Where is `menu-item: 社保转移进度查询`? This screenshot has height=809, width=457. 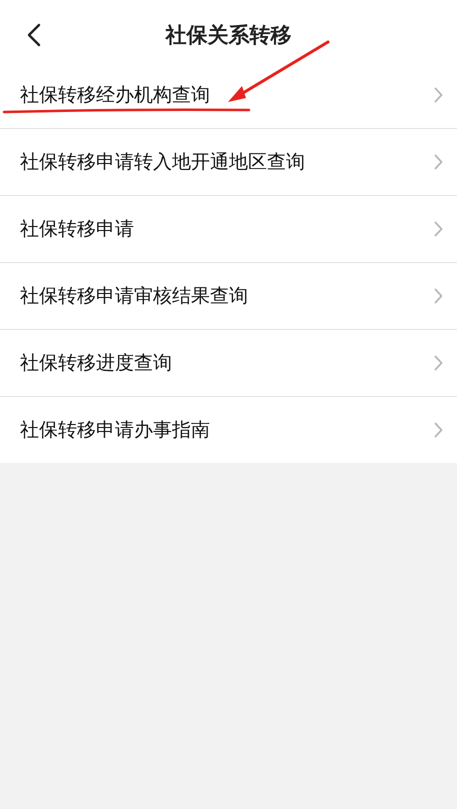 menu-item: 社保转移进度查询 is located at coordinates (228, 363).